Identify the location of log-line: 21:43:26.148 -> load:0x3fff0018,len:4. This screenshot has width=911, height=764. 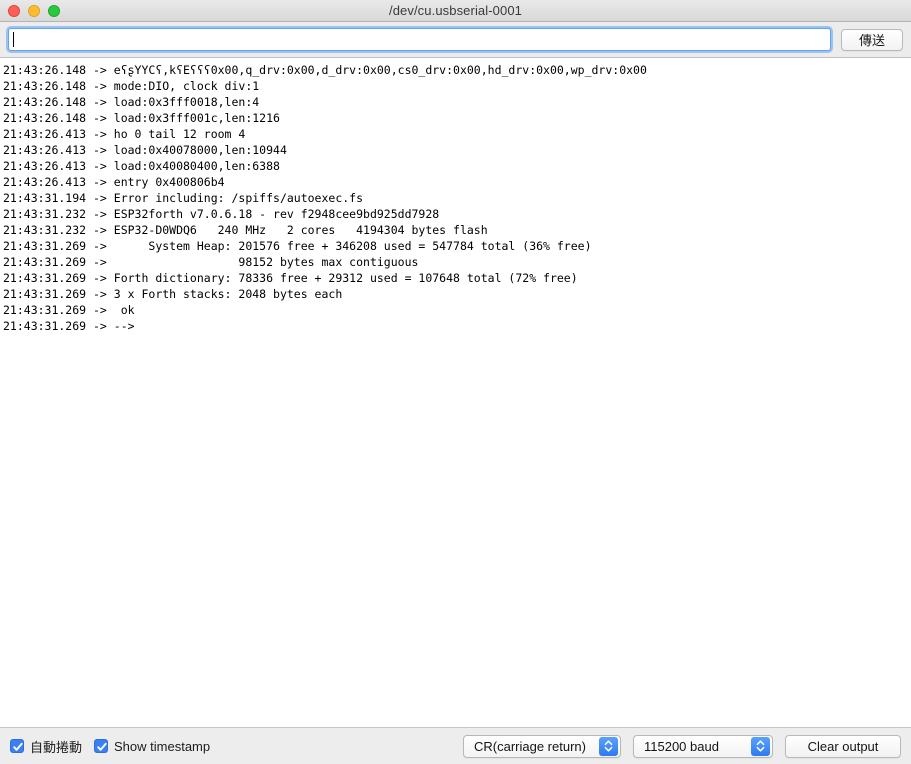
(131, 102).